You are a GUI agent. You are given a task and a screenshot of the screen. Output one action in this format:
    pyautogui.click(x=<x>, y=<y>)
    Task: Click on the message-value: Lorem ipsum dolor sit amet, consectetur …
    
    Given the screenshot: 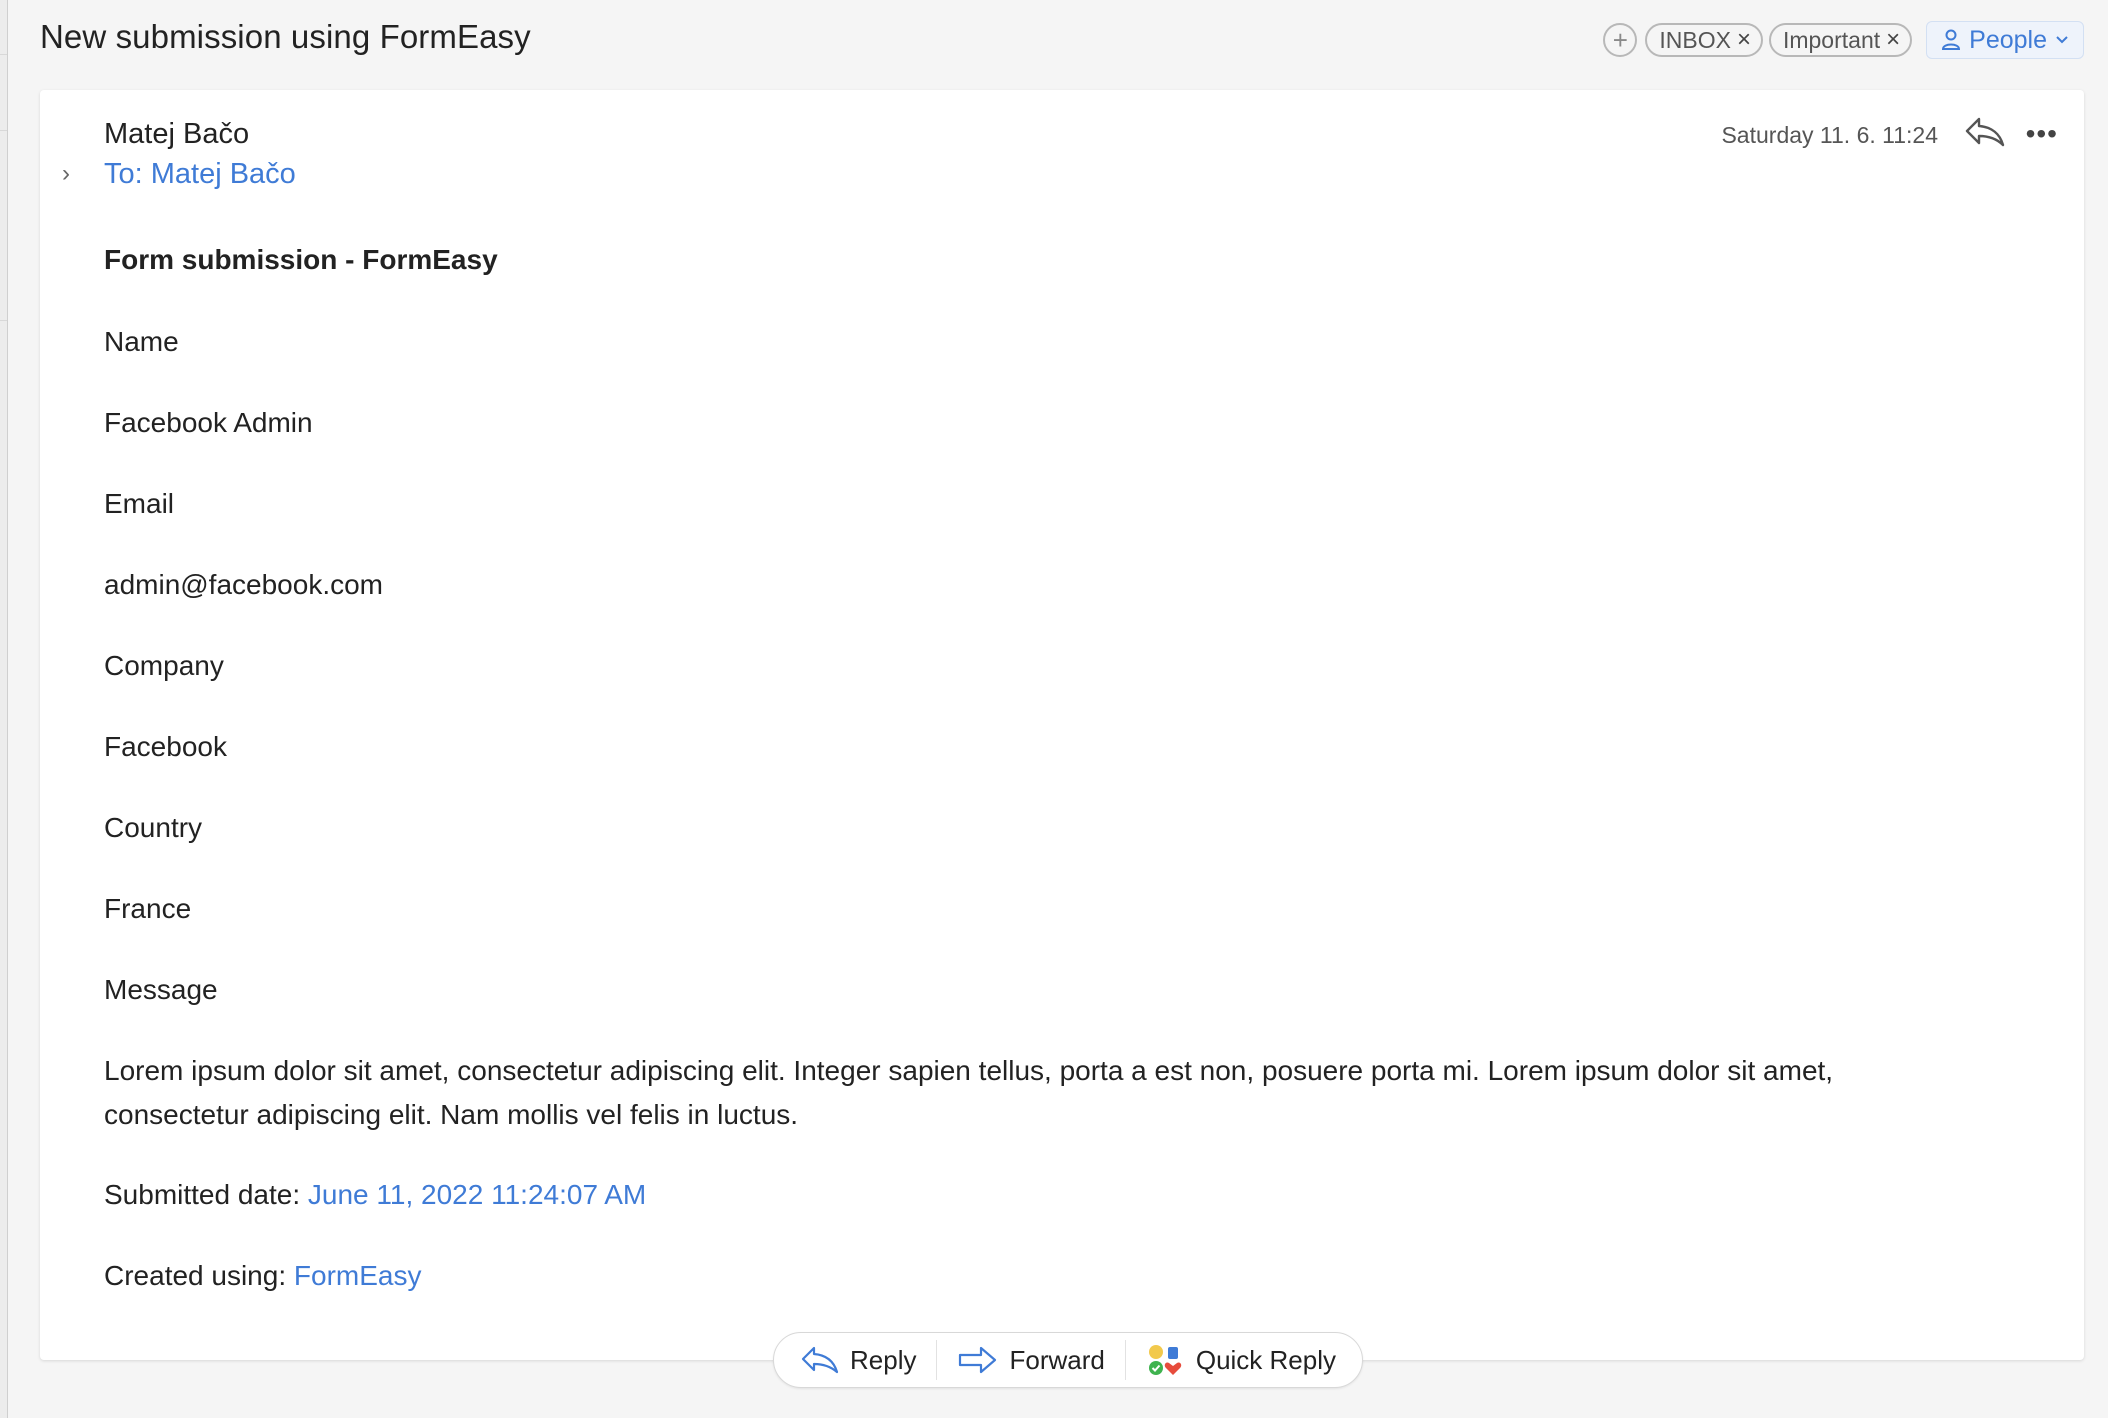 What is the action you would take?
    pyautogui.click(x=969, y=1092)
    